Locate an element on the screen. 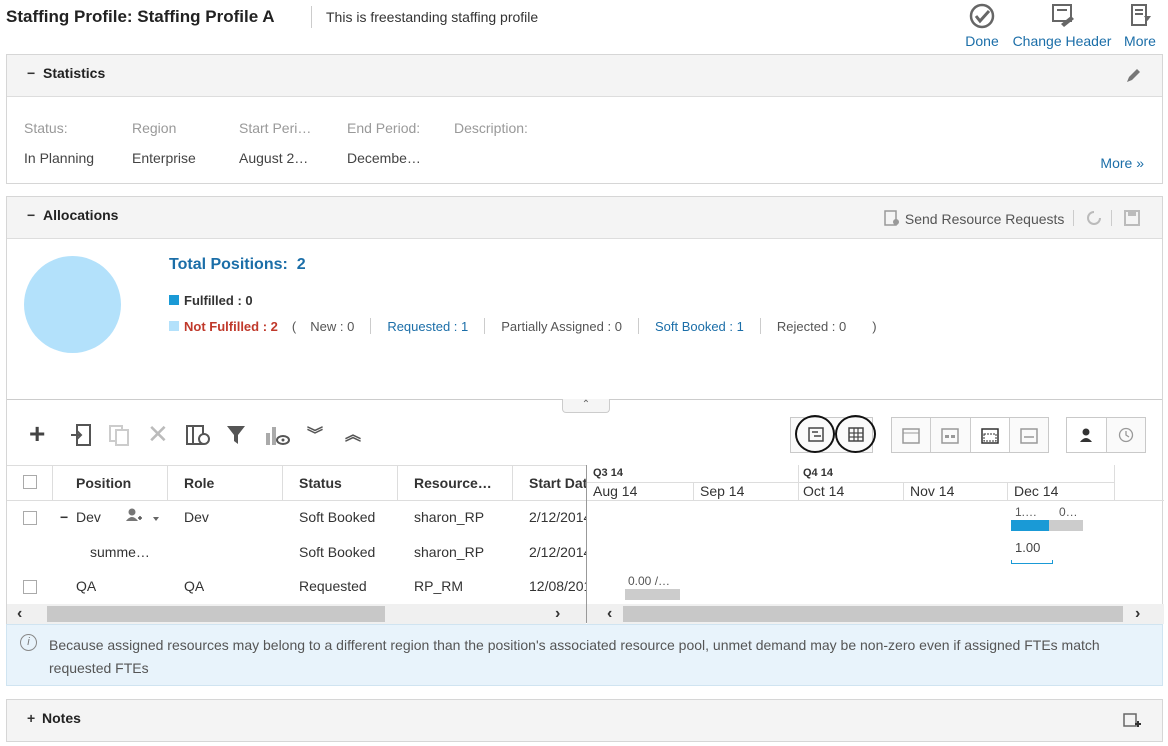 The image size is (1168, 746). year-view-button is located at coordinates (912, 435).